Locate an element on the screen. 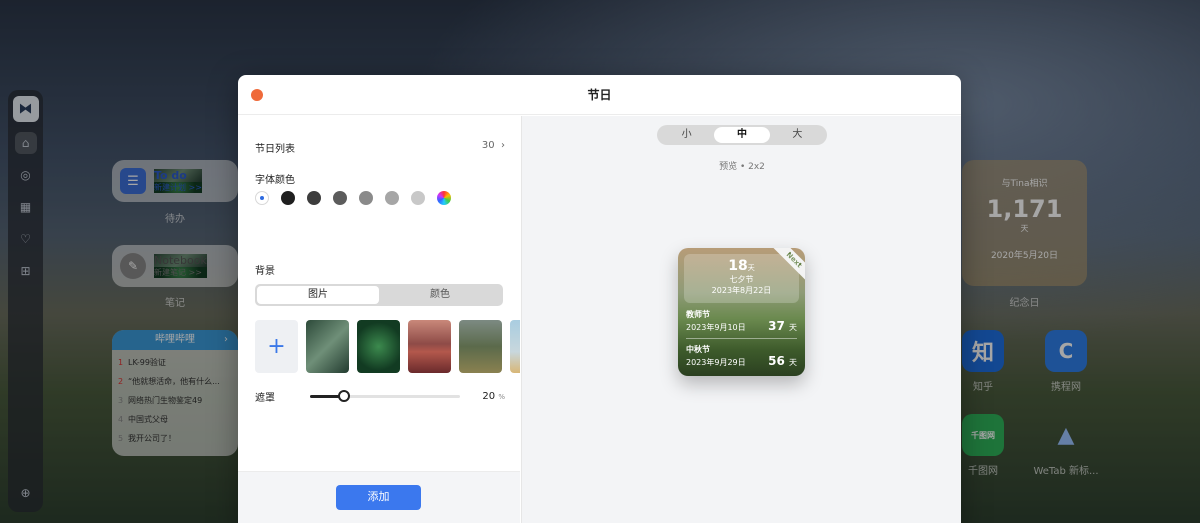 This screenshot has width=1200, height=523. color-wheel-icon is located at coordinates (444, 198).